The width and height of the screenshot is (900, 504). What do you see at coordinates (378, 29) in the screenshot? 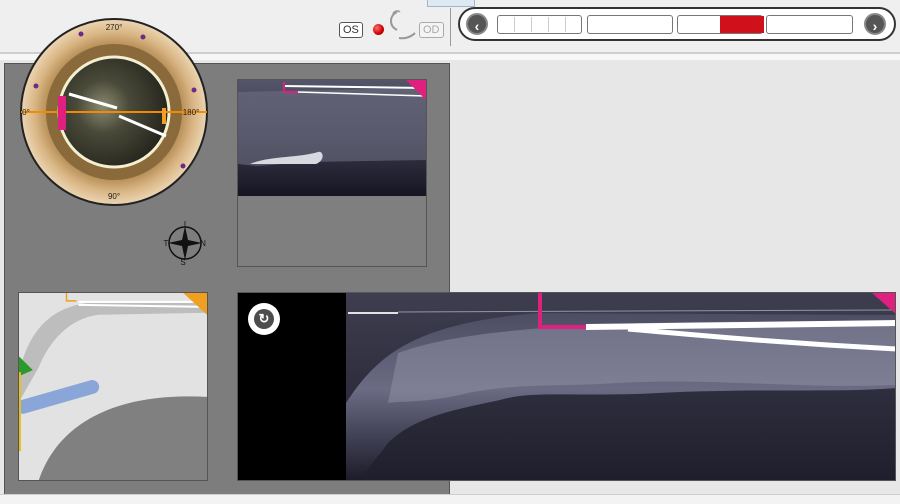
I see `eye-indicator-dot` at bounding box center [378, 29].